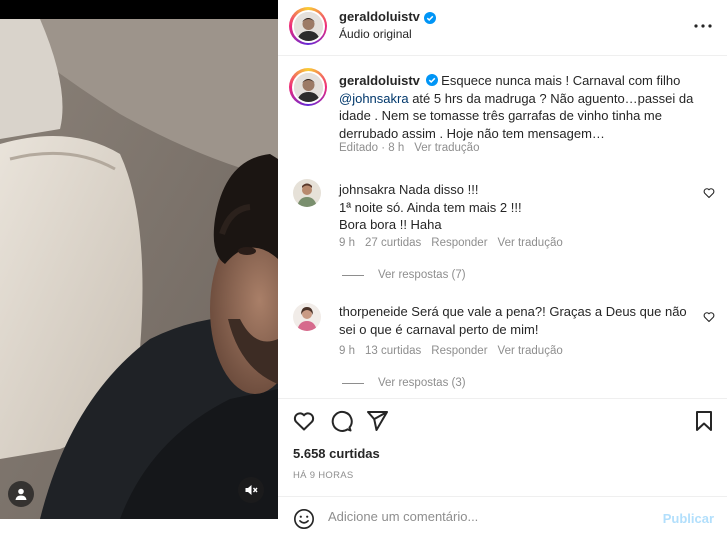  Describe the element at coordinates (341, 421) in the screenshot. I see `comment-button` at that location.